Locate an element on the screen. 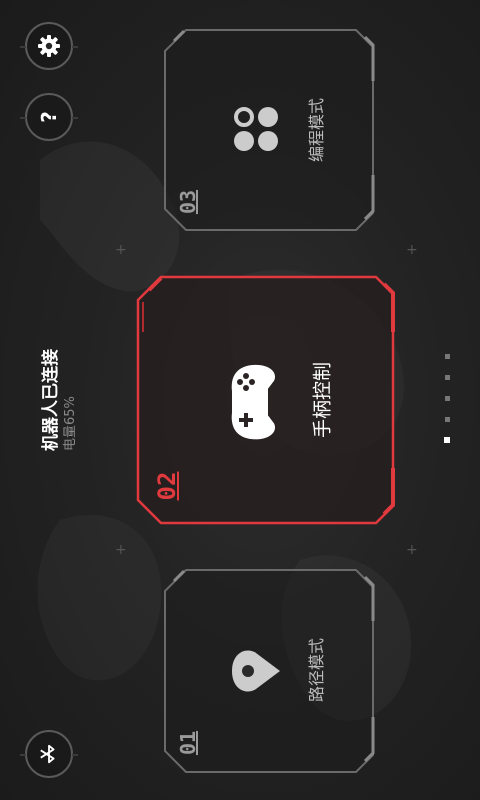  bluetooth-icon is located at coordinates (47, 754).